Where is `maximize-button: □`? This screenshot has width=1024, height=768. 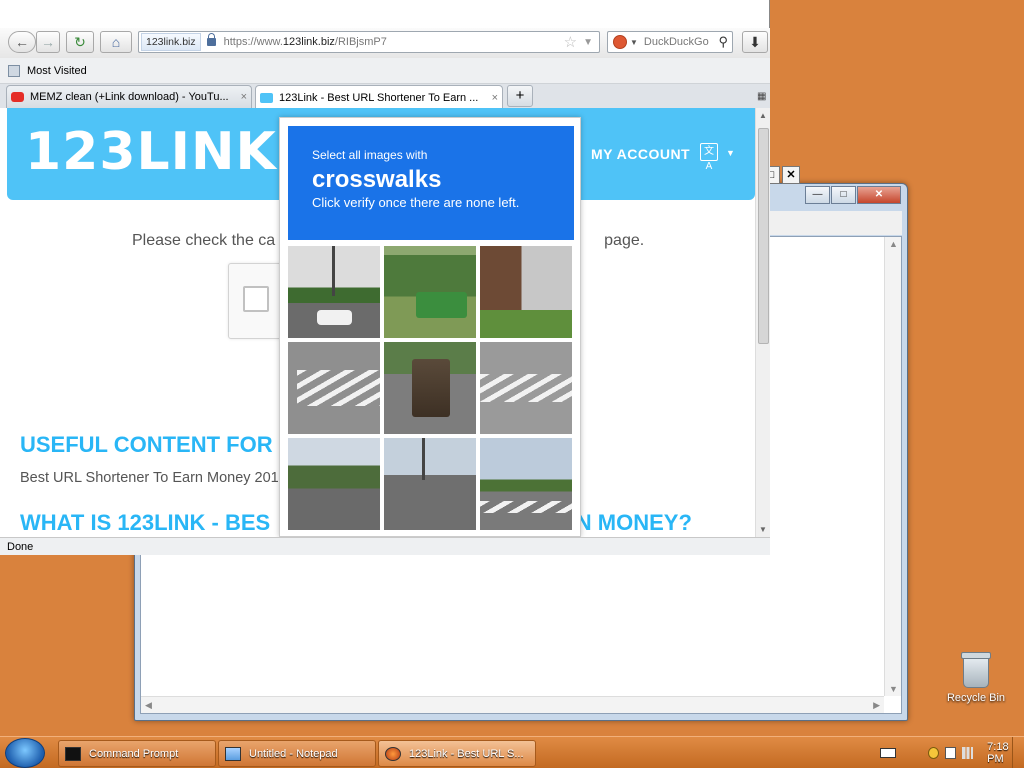 maximize-button: □ is located at coordinates (843, 195).